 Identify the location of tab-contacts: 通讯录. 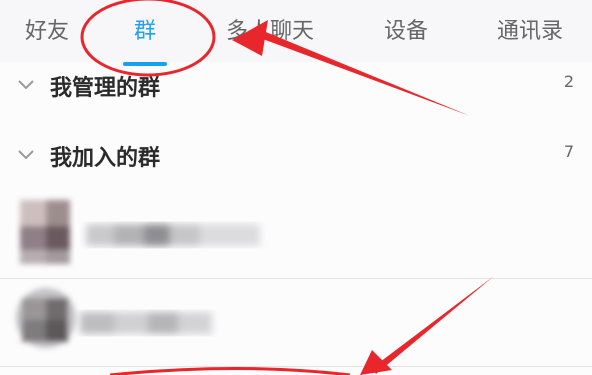
(530, 32).